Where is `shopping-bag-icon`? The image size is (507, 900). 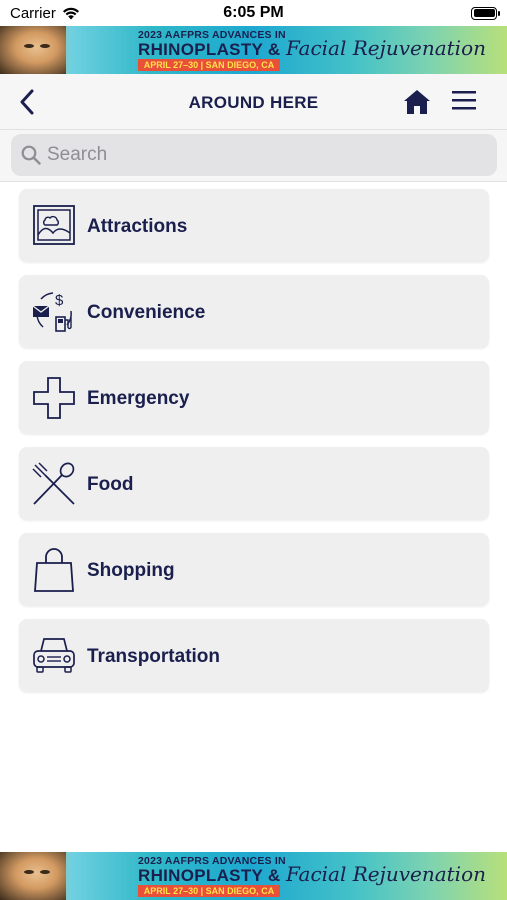
shopping-bag-icon is located at coordinates (54, 570).